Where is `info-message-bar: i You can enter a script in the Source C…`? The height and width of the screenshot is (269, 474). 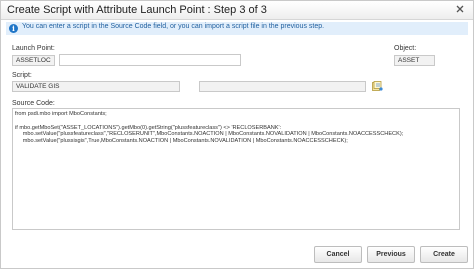 info-message-bar: i You can enter a script in the Source C… is located at coordinates (237, 28).